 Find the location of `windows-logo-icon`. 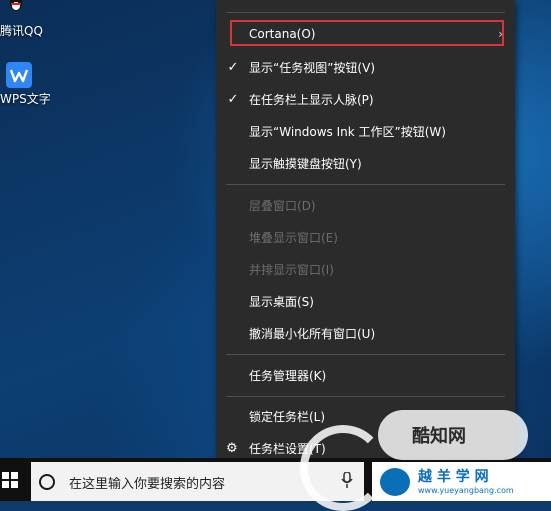

windows-logo-icon is located at coordinates (10, 480).